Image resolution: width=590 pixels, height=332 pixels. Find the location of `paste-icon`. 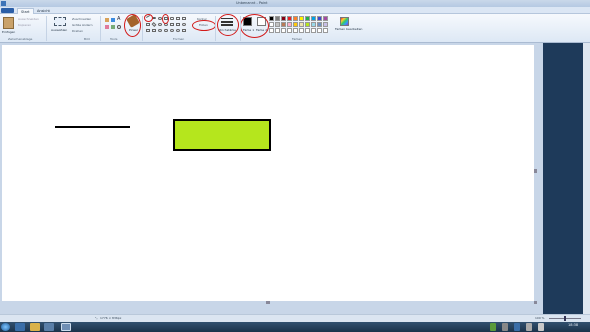

paste-icon is located at coordinates (8, 23).